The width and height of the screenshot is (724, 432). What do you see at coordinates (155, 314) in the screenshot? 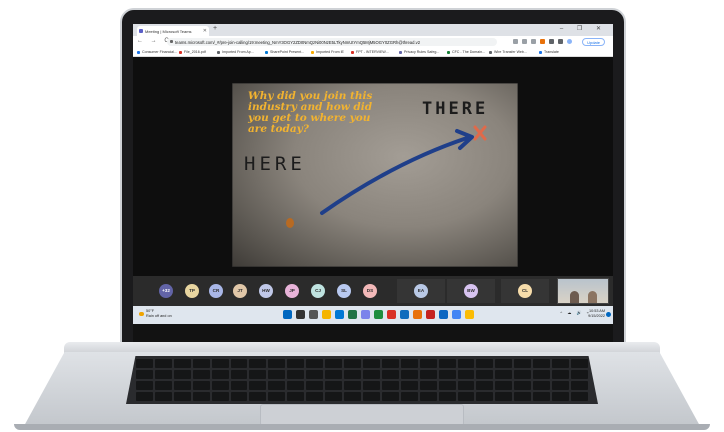
I see `weather-widget: 50°F Rain off and on` at bounding box center [155, 314].